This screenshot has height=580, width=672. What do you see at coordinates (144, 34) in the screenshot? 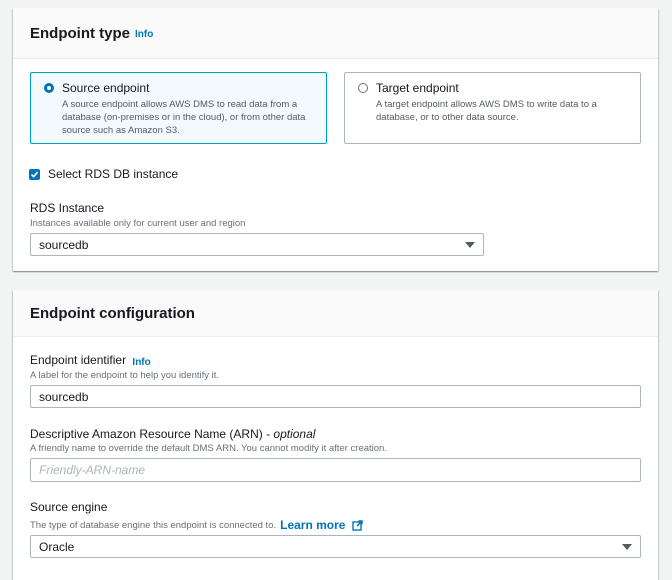
I see `endpoint-type-info-link: Info` at bounding box center [144, 34].